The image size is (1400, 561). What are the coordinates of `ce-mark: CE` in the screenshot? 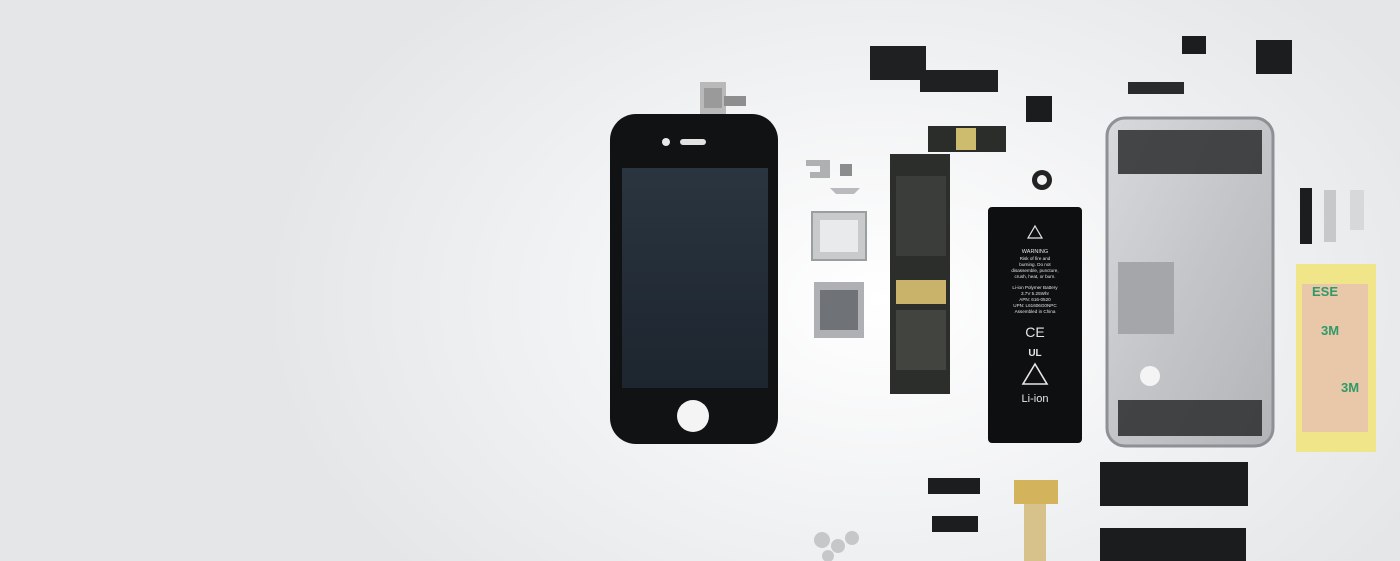 It's located at (1034, 332).